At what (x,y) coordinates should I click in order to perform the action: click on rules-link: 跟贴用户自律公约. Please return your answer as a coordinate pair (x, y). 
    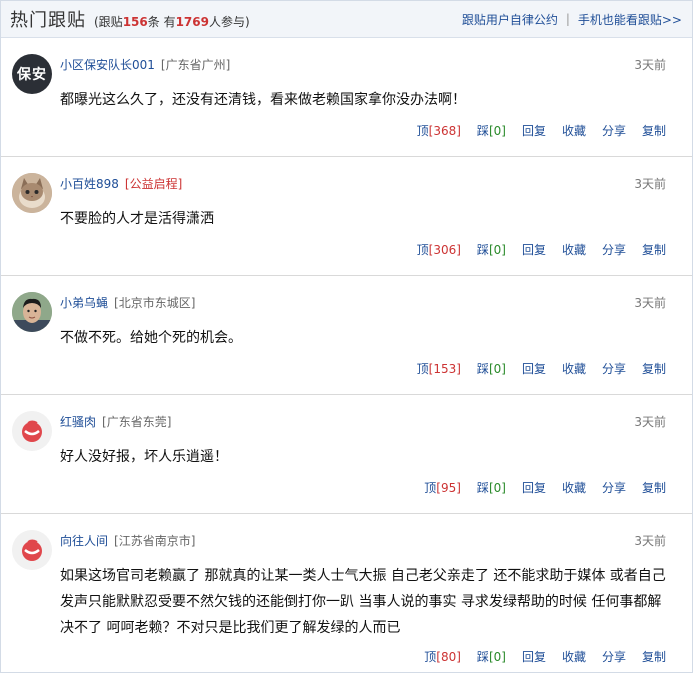
    Looking at the image, I should click on (510, 19).